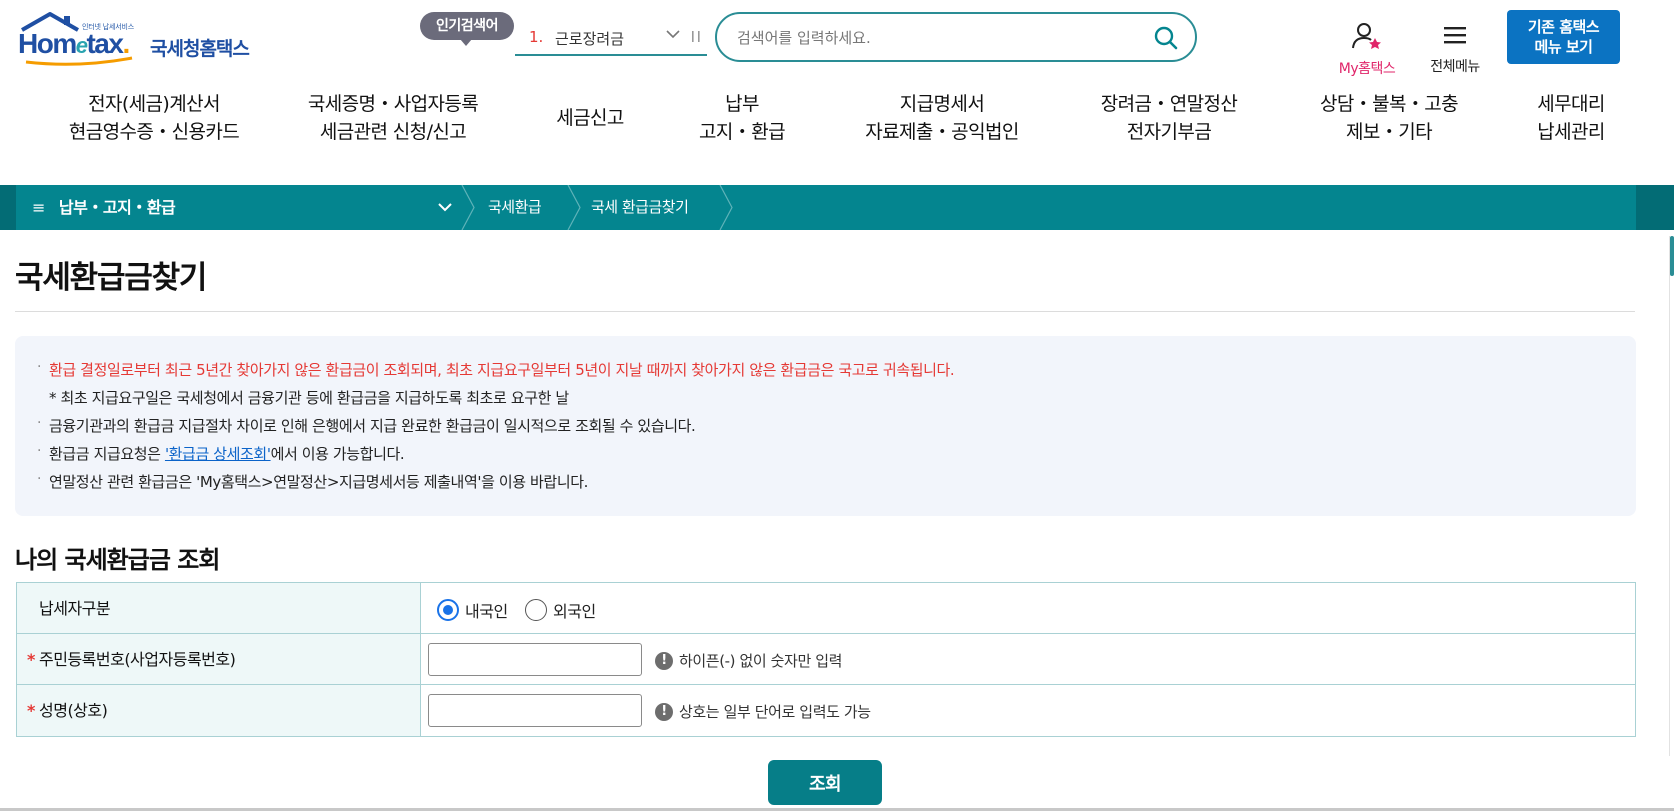 The width and height of the screenshot is (1674, 811). What do you see at coordinates (1571, 118) in the screenshot?
I see `gnb-item-tax-agent: 세무대리 납세관리` at bounding box center [1571, 118].